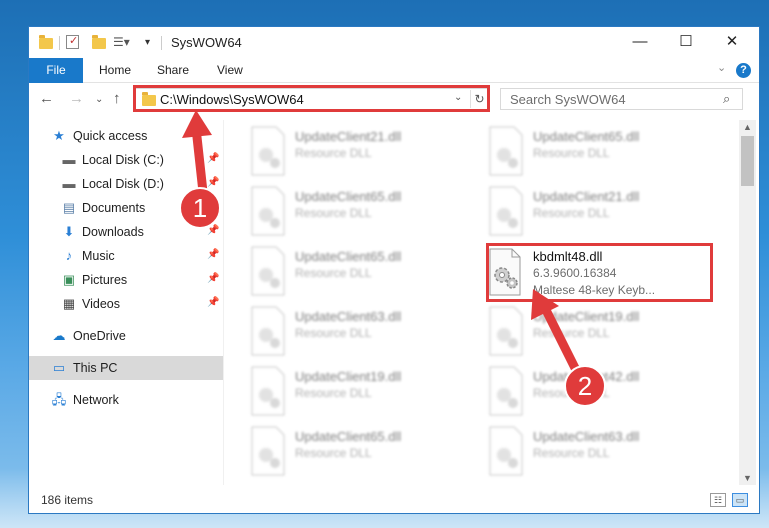  Describe the element at coordinates (173, 70) in the screenshot. I see `tab-share: Share` at that location.